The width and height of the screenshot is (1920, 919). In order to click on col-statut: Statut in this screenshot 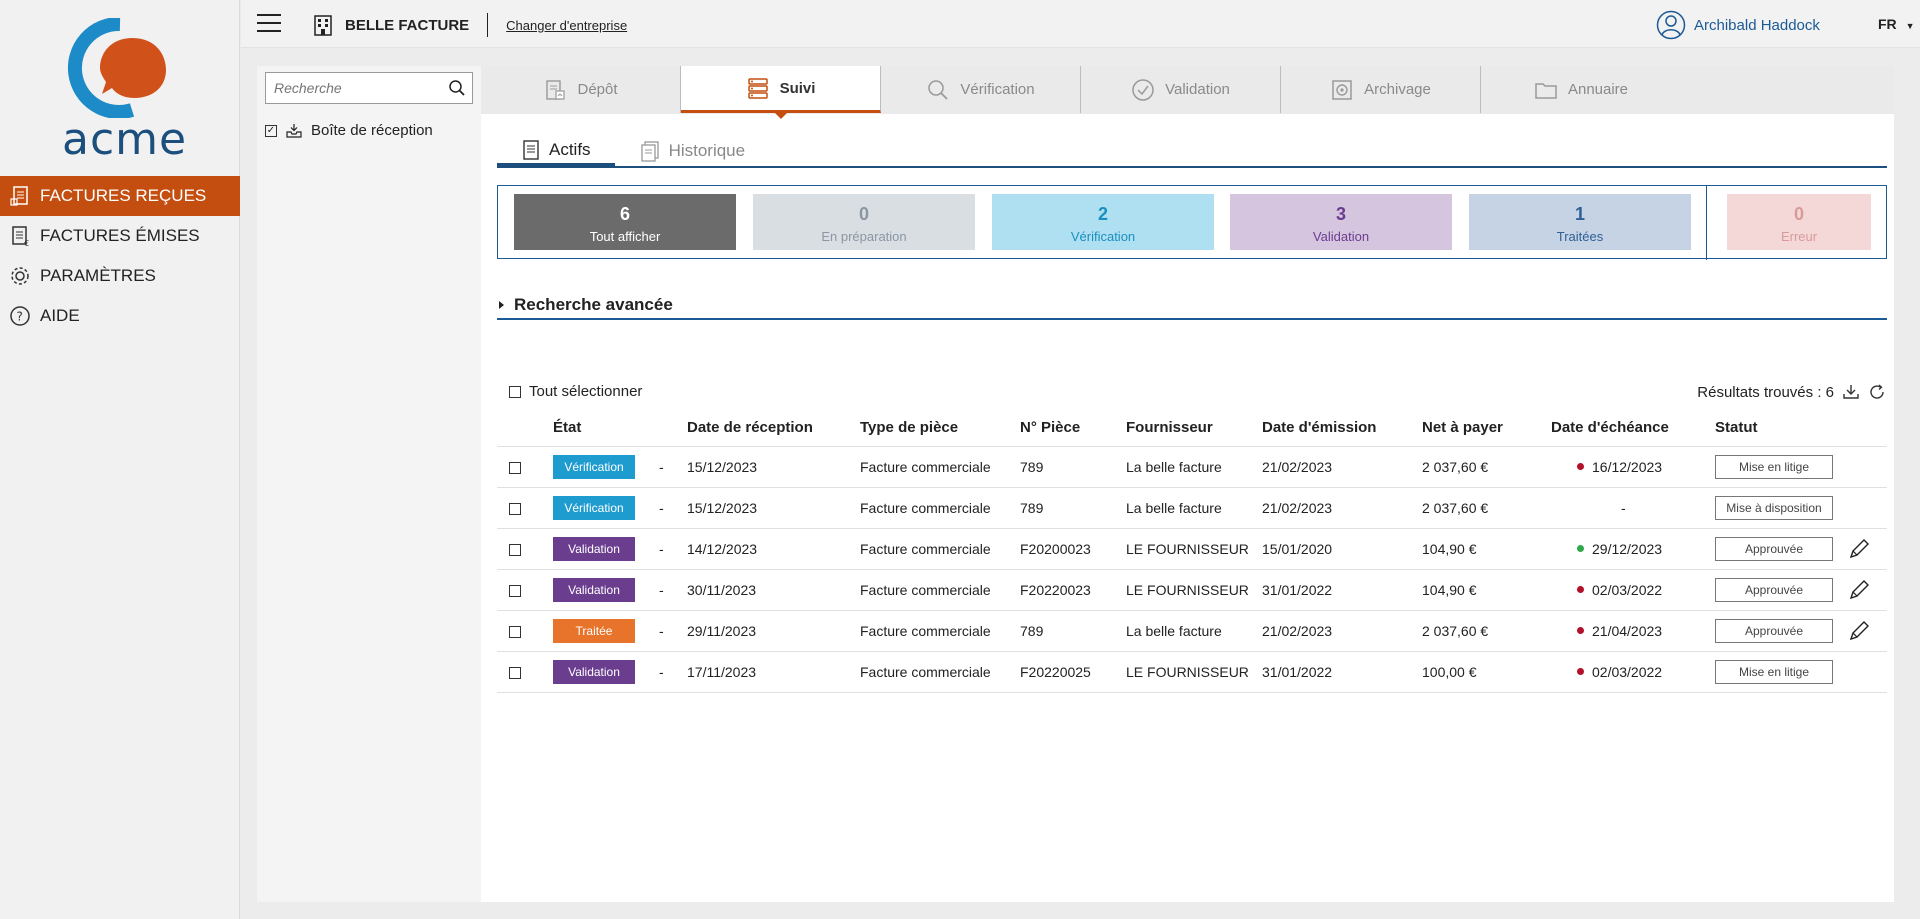, I will do `click(1736, 427)`.